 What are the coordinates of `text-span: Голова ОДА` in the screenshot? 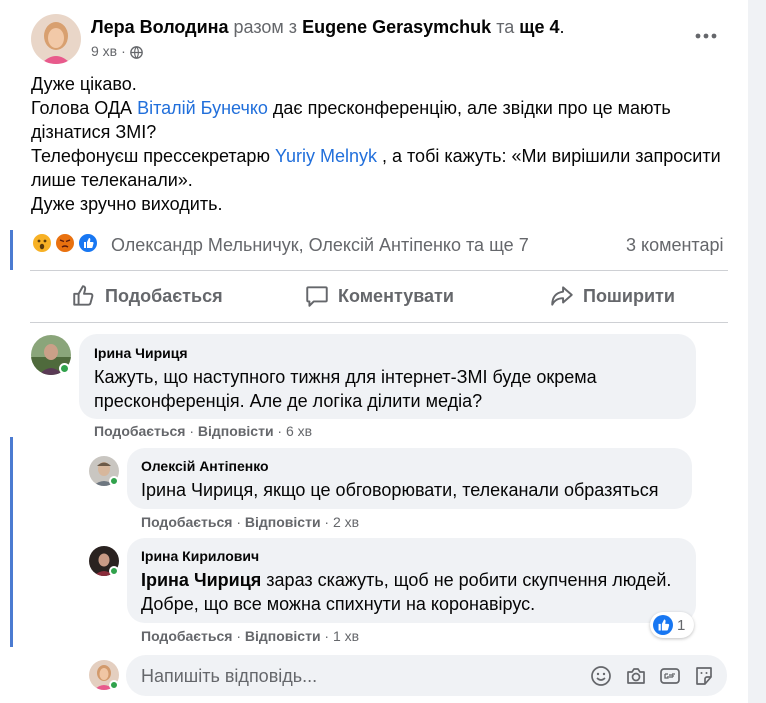 It's located at (84, 108).